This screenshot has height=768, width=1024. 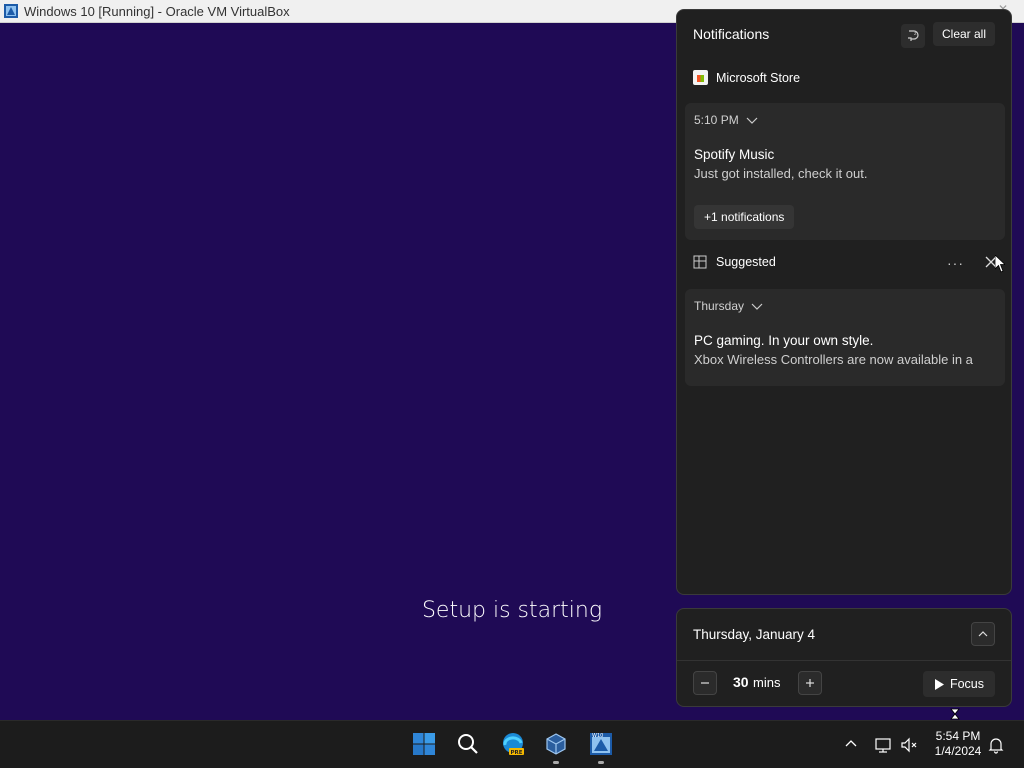 What do you see at coordinates (754, 634) in the screenshot?
I see `calendar-date: Thursday, January 4` at bounding box center [754, 634].